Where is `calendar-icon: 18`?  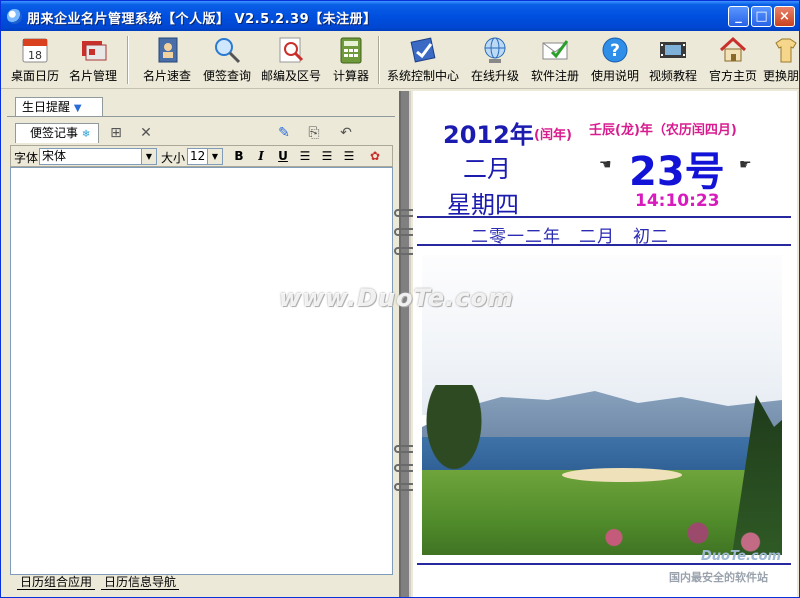 calendar-icon: 18 is located at coordinates (35, 50).